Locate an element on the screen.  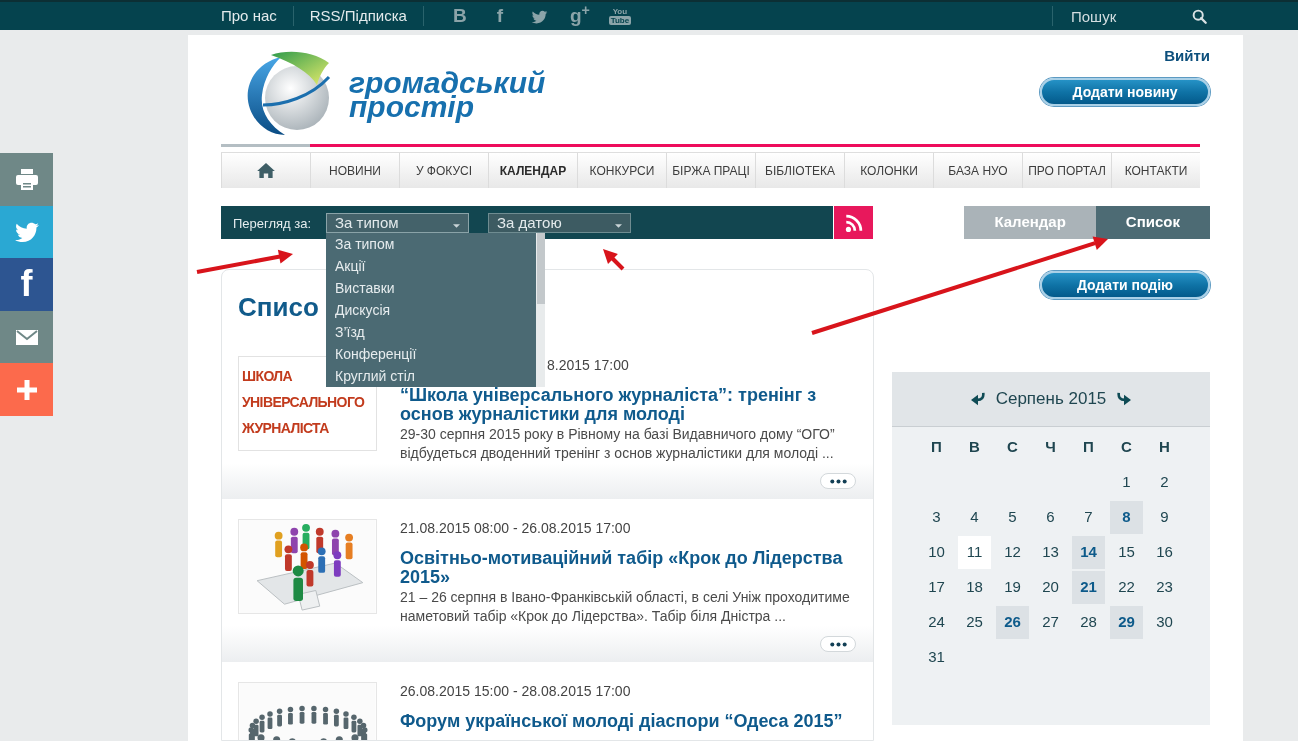
scrollbar is located at coordinates (540, 309).